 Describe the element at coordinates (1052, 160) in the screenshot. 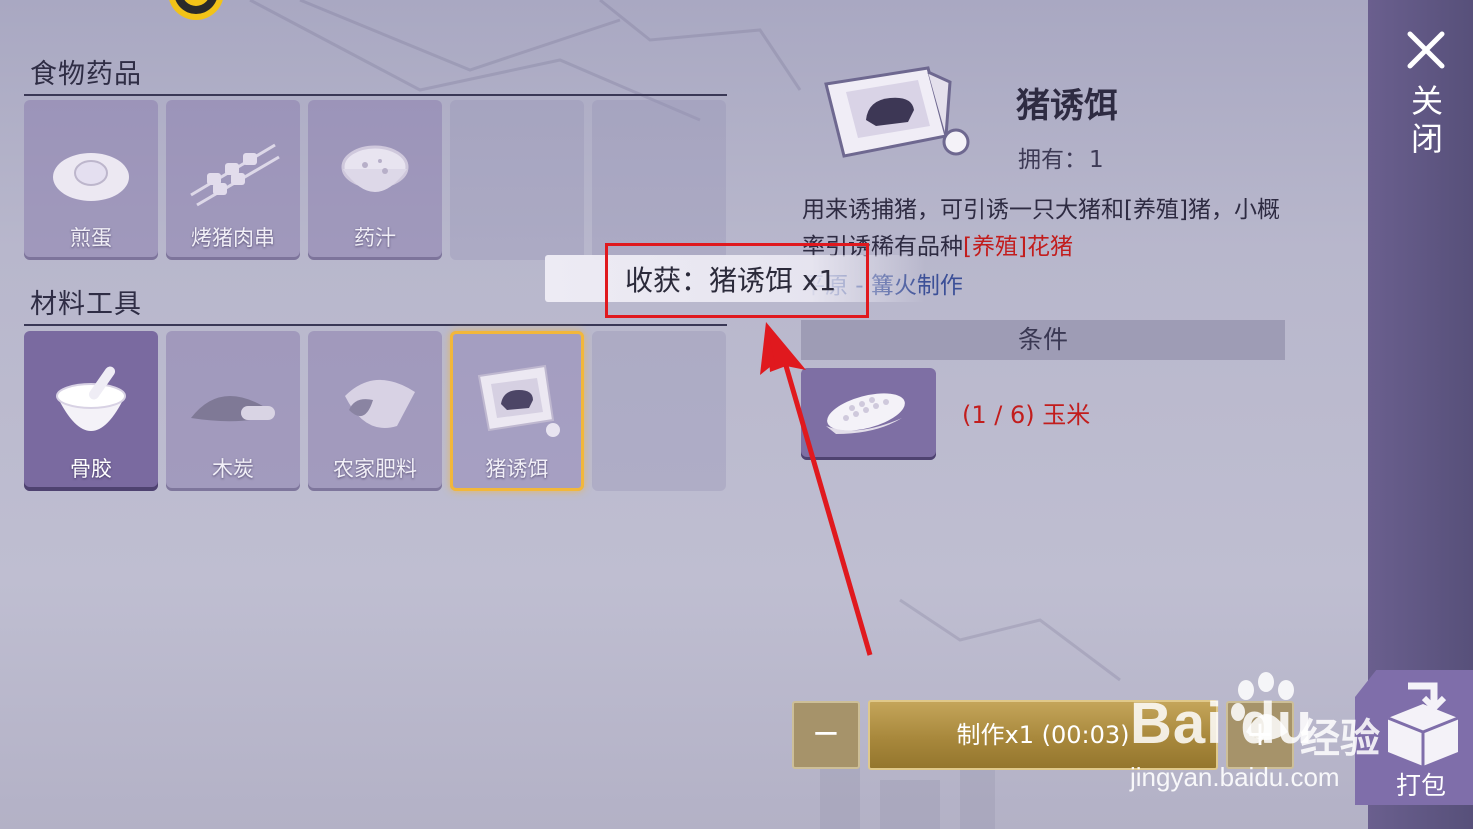

I see `owned-label: 拥有：` at that location.